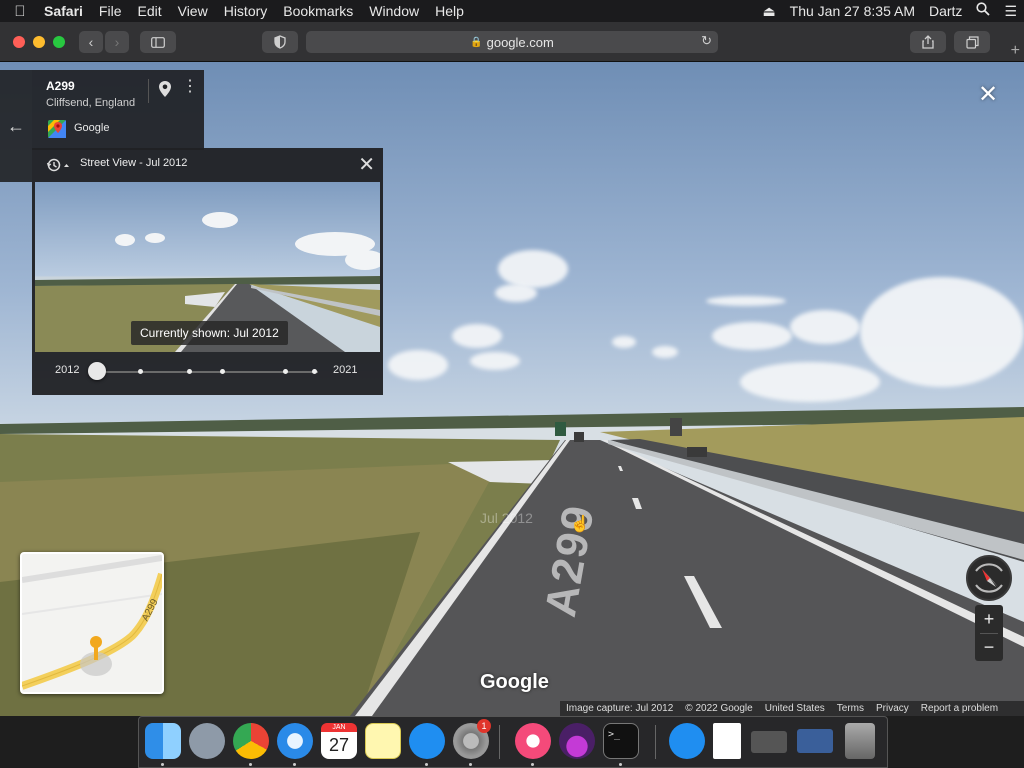 Image resolution: width=1024 pixels, height=768 pixels. What do you see at coordinates (860, 741) in the screenshot?
I see `trash-icon` at bounding box center [860, 741].